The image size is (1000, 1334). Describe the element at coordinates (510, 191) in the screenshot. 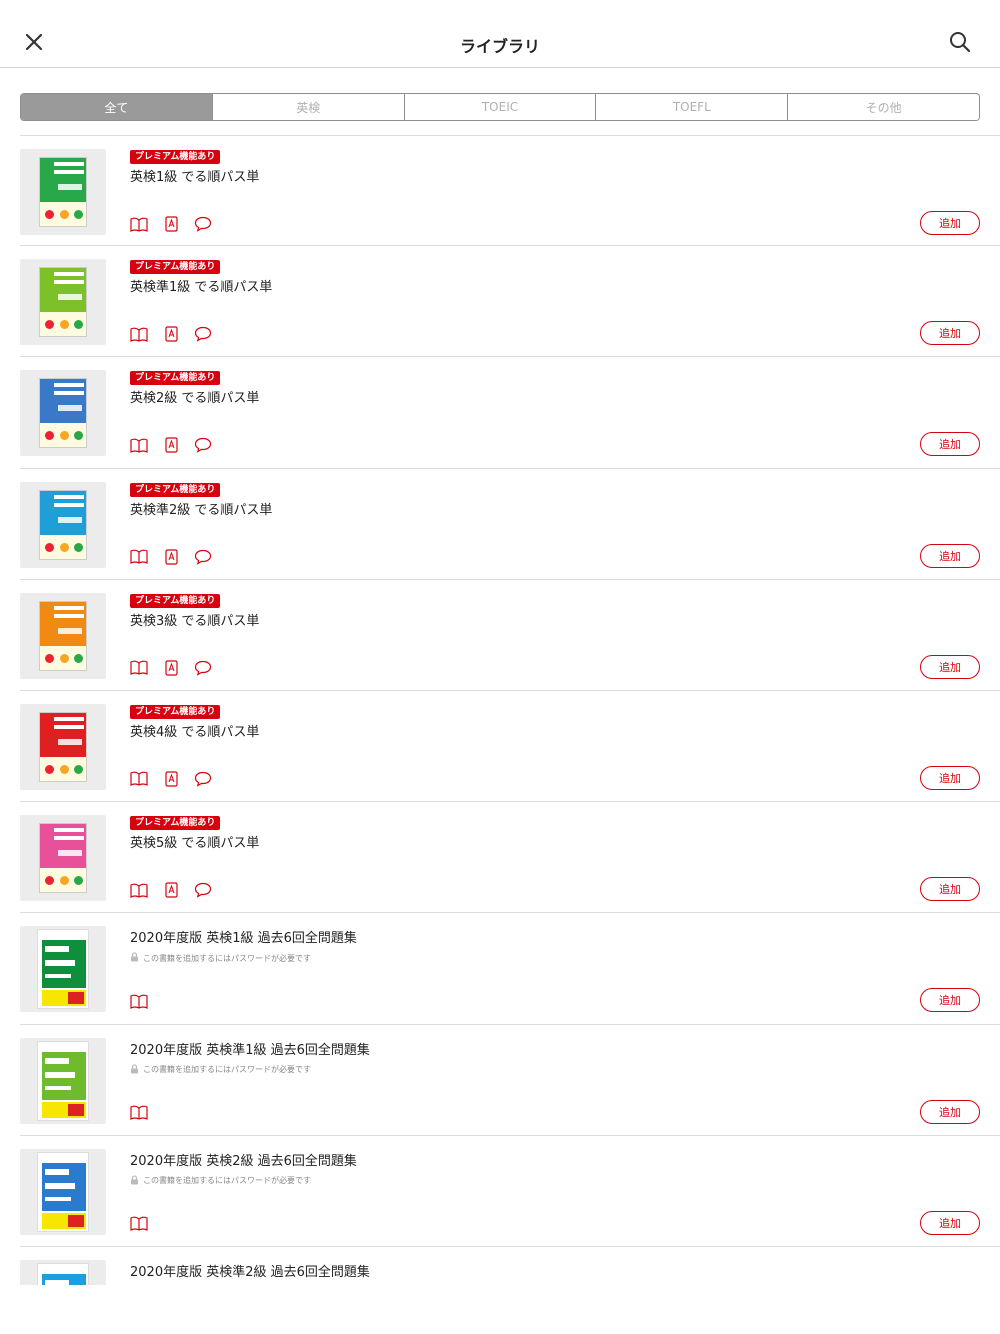

I see `book-row: プレミアム機能あり英検1級 でる順パス単追加` at that location.